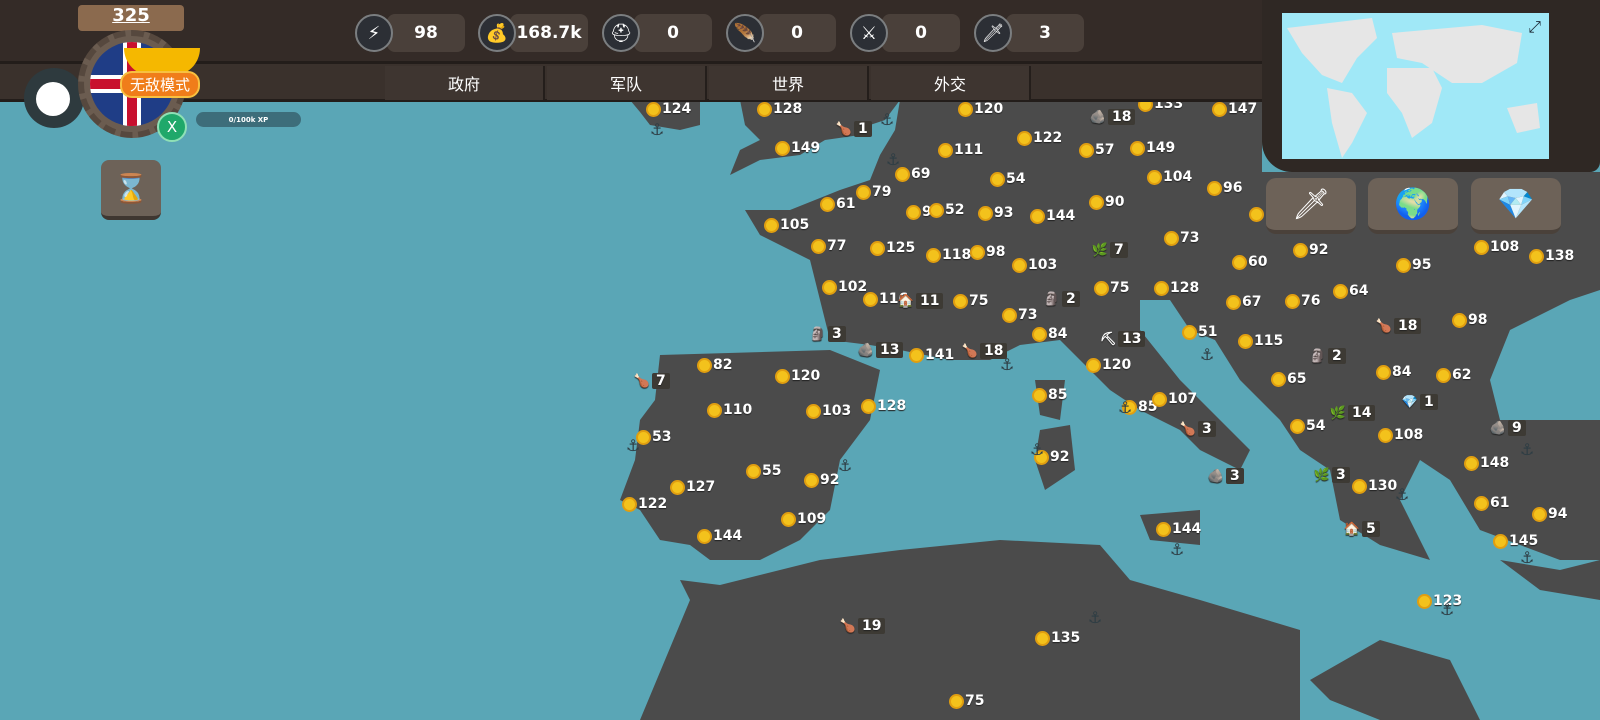 This screenshot has width=1600, height=720. What do you see at coordinates (821, 480) in the screenshot?
I see `coin-tile-label: 92` at bounding box center [821, 480].